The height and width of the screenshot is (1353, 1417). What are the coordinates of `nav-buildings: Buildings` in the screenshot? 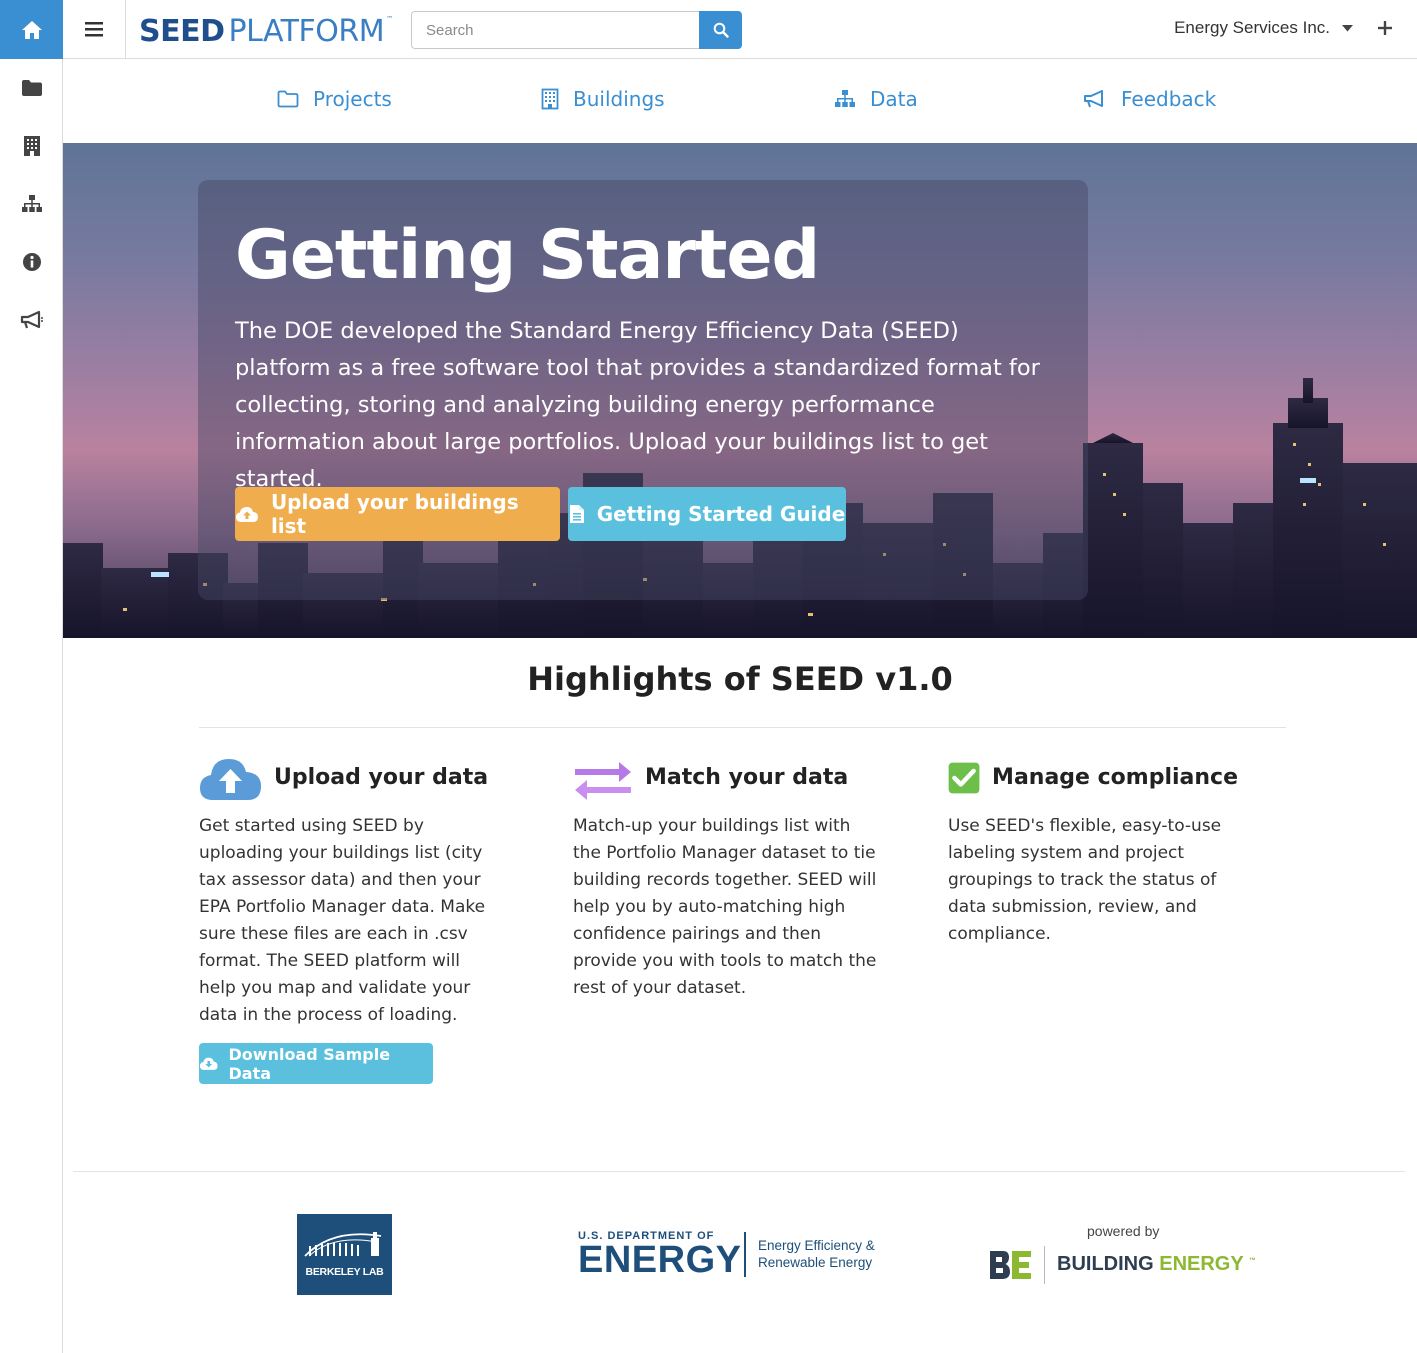 It's located at (603, 99).